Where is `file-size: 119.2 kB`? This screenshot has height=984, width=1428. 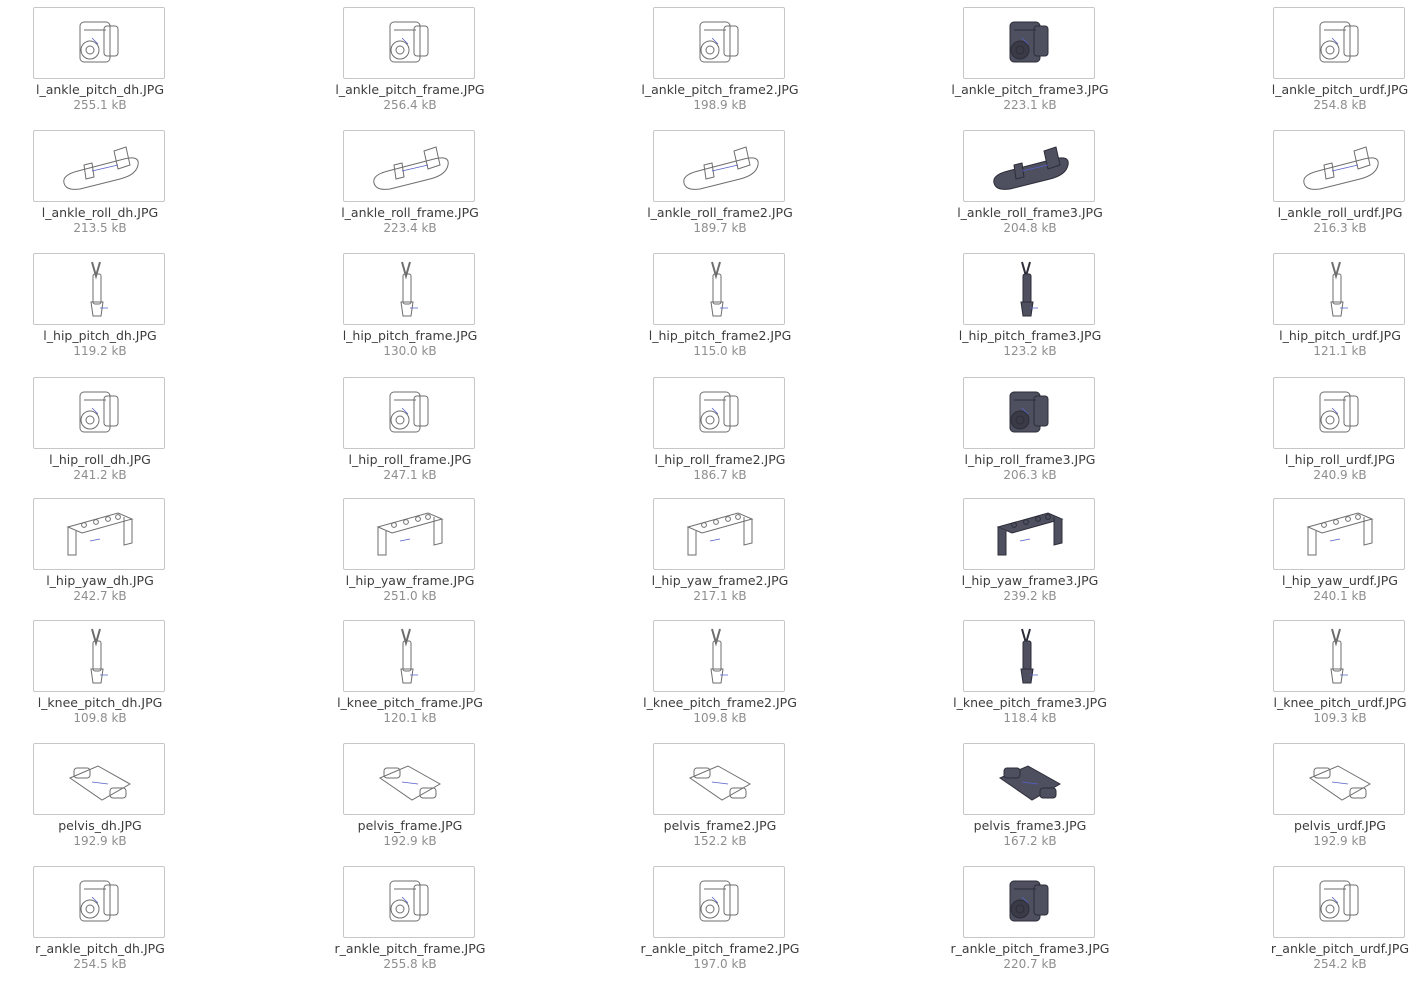 file-size: 119.2 kB is located at coordinates (100, 351).